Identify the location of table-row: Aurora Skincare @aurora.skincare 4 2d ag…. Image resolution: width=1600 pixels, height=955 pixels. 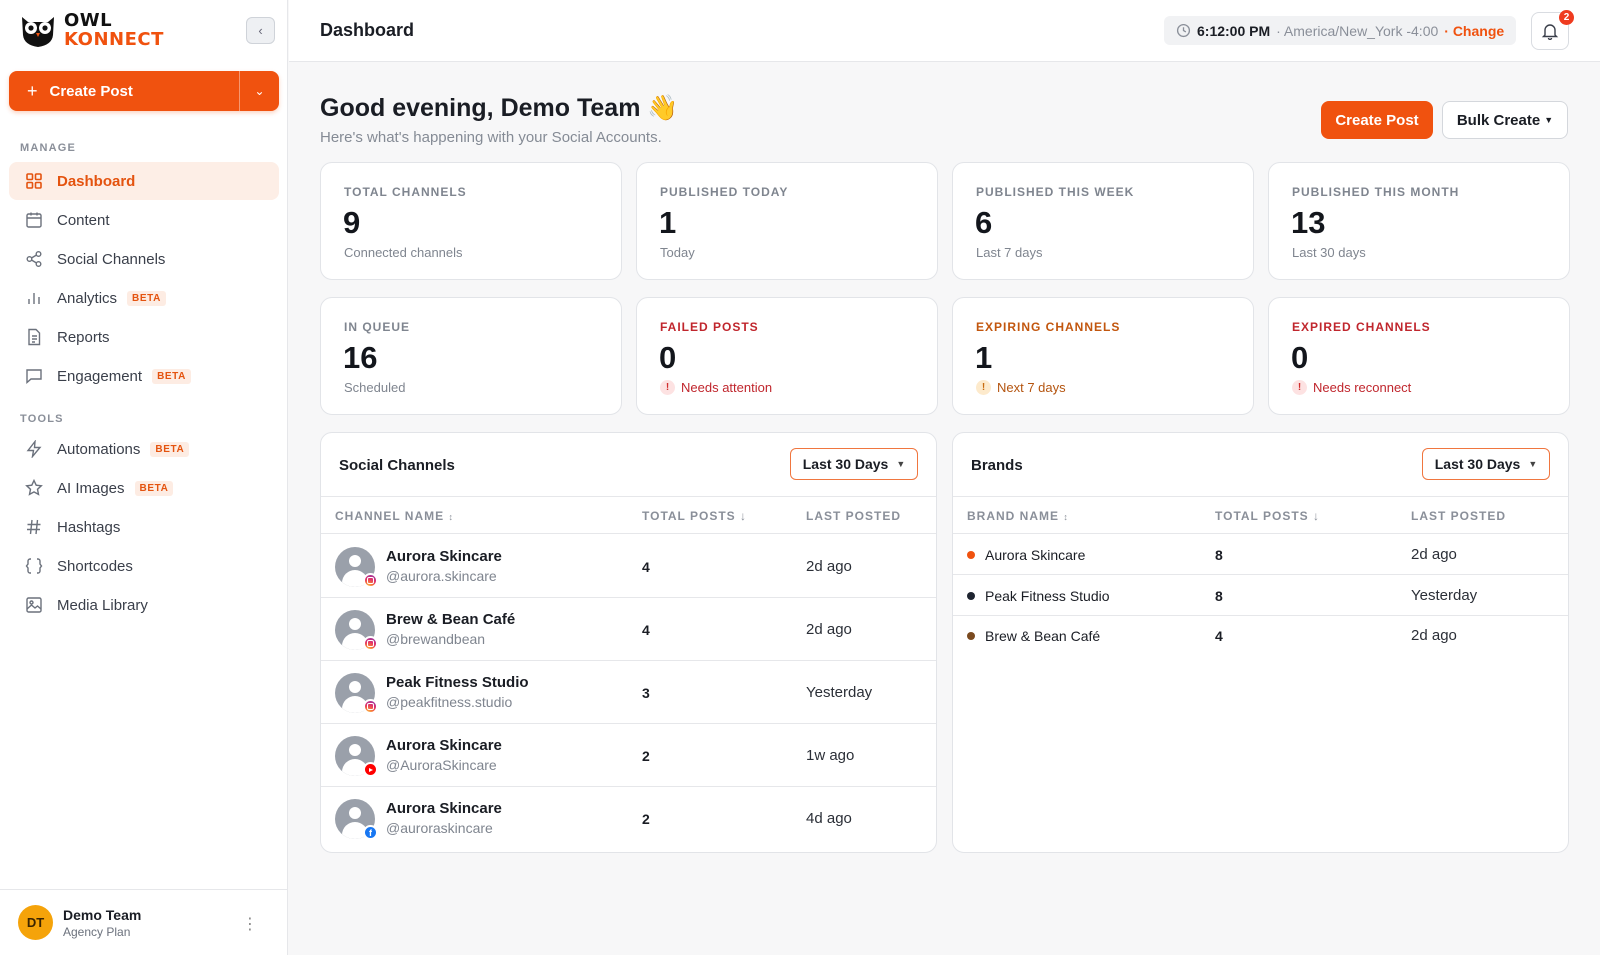
(628, 566).